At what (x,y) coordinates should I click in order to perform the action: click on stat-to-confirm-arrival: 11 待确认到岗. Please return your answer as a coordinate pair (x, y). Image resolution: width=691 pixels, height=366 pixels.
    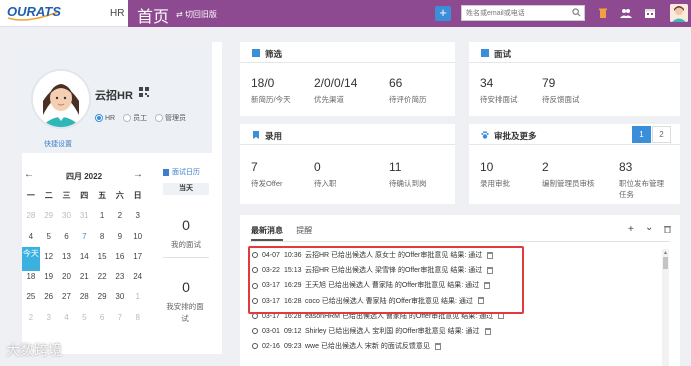
    Looking at the image, I should click on (408, 174).